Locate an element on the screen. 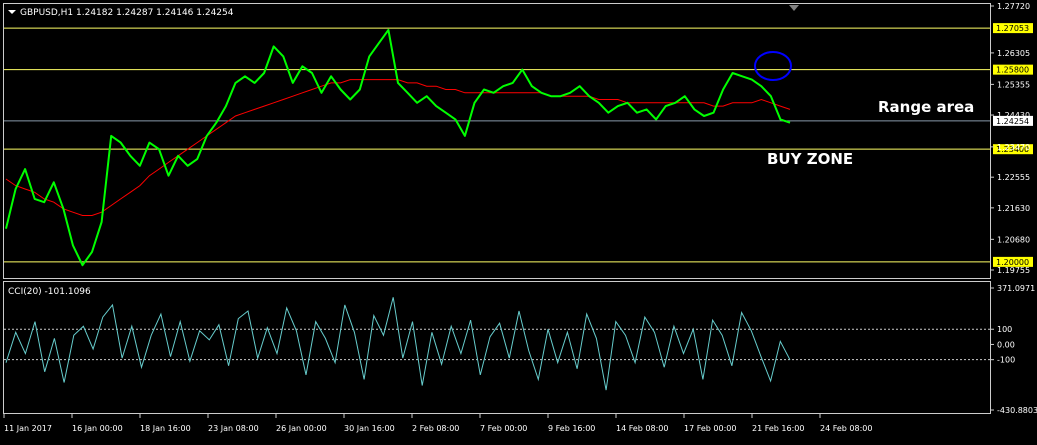  cci-tick-label: 0.00 is located at coordinates (1006, 344).